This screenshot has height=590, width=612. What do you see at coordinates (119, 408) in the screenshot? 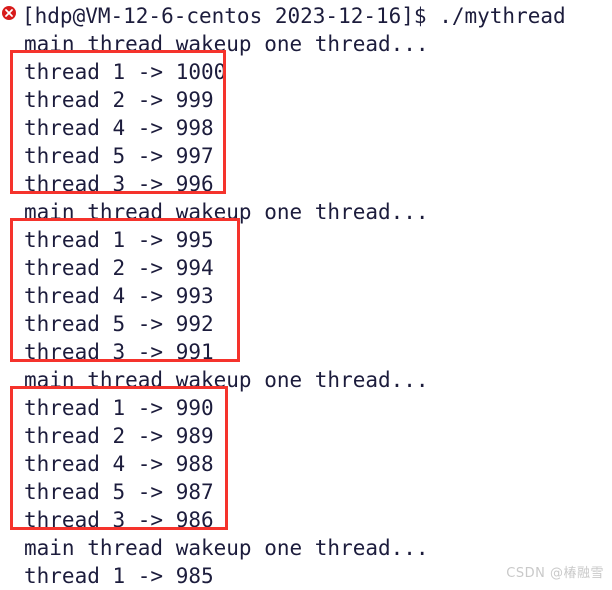
I see `terminal-line: thread 1 -> 990` at bounding box center [119, 408].